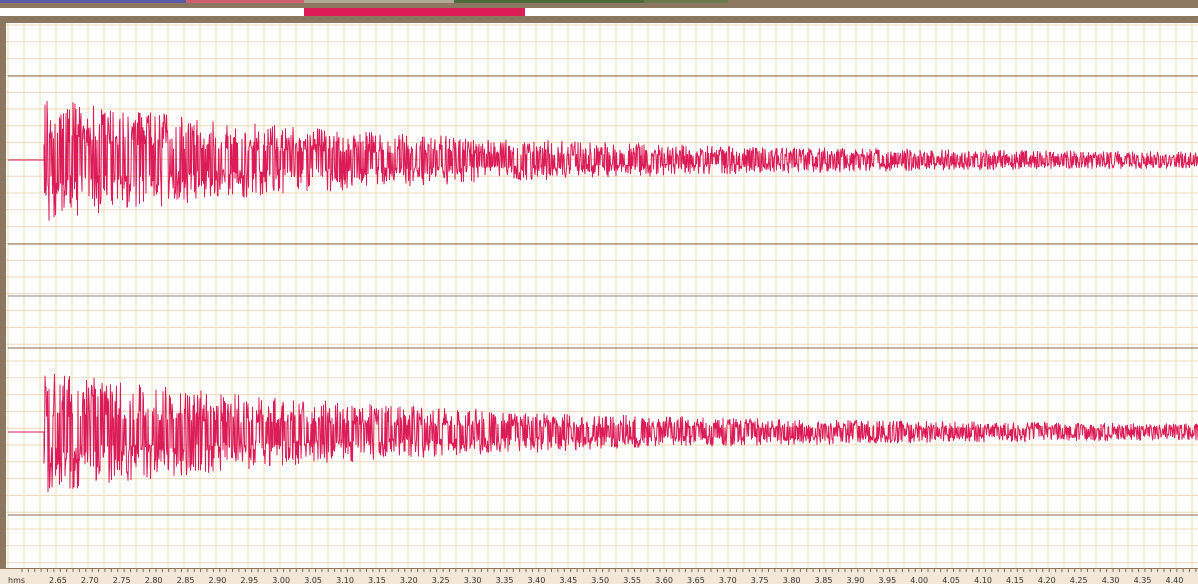 The height and width of the screenshot is (585, 1198). Describe the element at coordinates (599, 12) in the screenshot. I see `overview-strip` at that location.